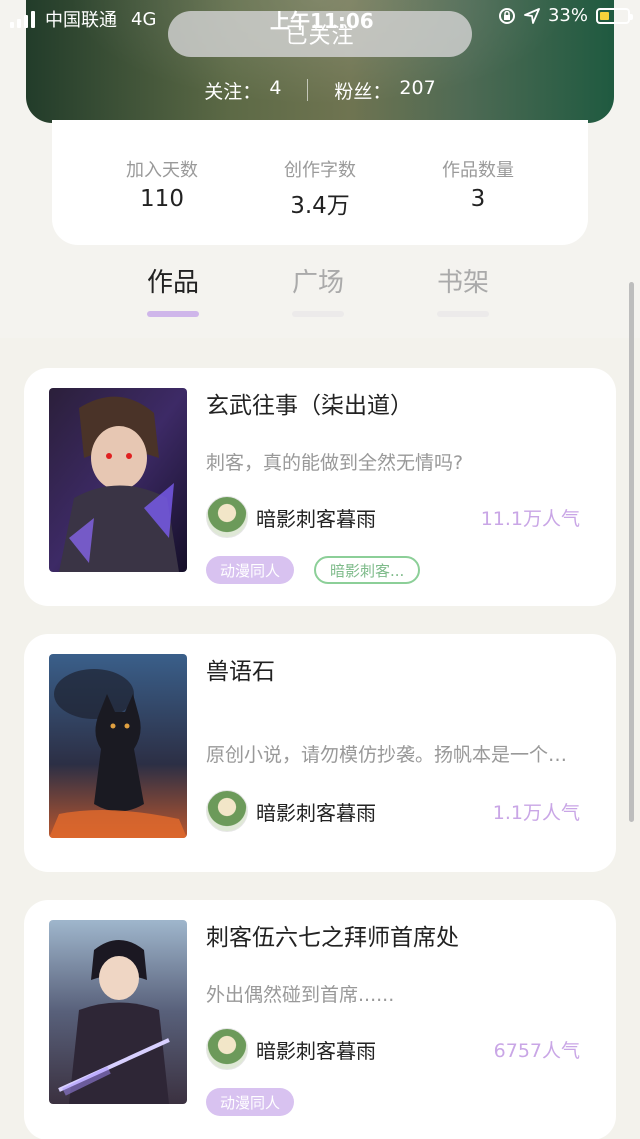 The height and width of the screenshot is (1139, 640). What do you see at coordinates (162, 170) in the screenshot?
I see `stat-label: 加入天数` at bounding box center [162, 170].